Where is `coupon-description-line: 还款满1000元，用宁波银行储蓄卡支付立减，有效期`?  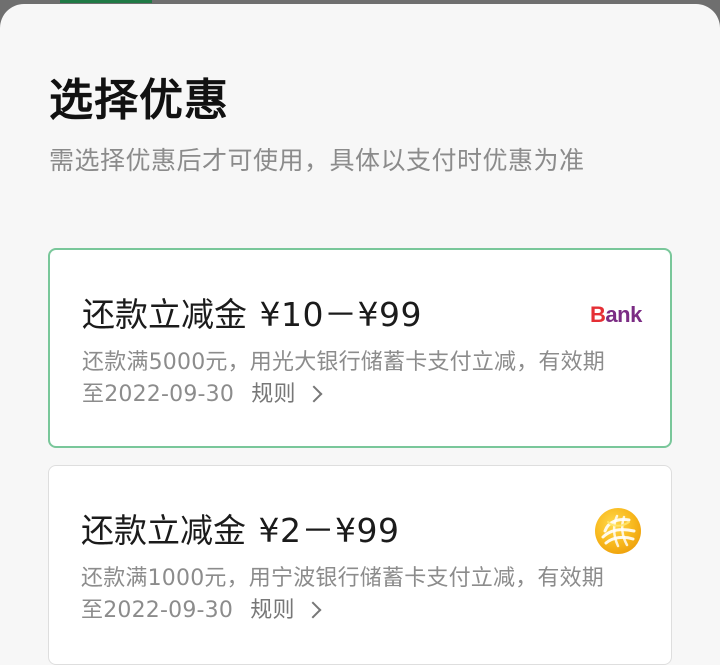
coupon-description-line: 还款满1000元，用宁波银行储蓄卡支付立减，有效期 is located at coordinates (342, 578).